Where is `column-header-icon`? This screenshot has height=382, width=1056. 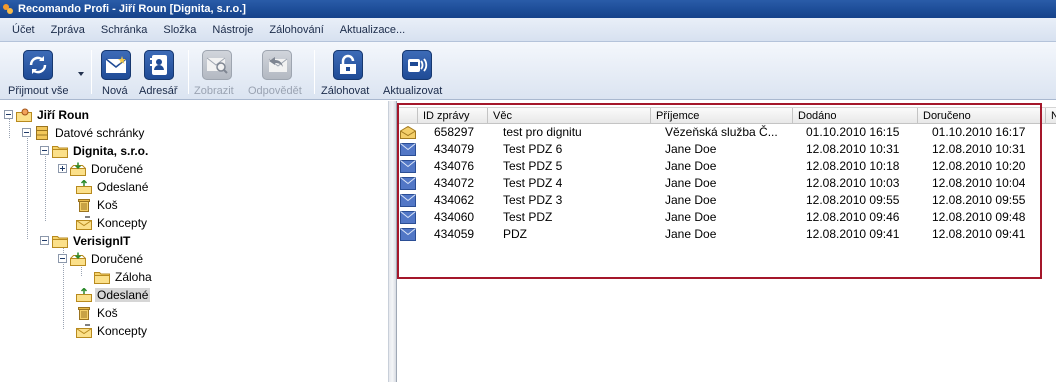
column-header-icon is located at coordinates (408, 116).